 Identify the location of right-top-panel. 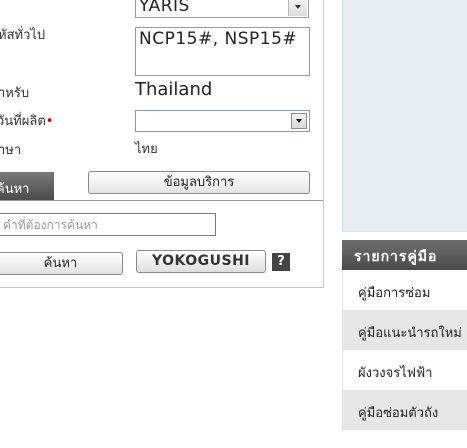
(404, 116).